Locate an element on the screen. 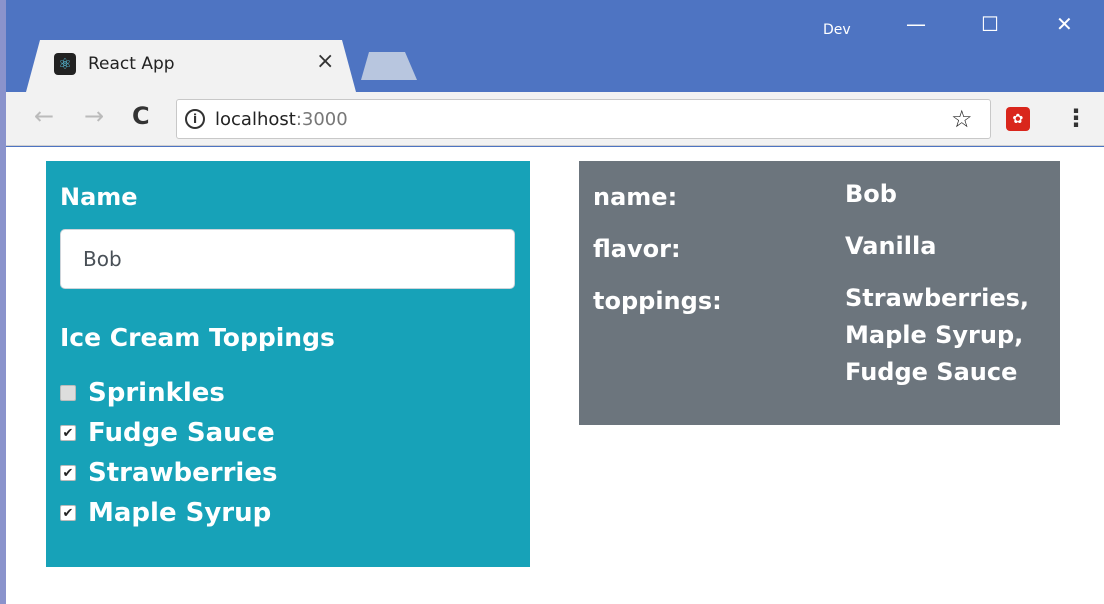 The width and height of the screenshot is (1104, 604). tab-title: React App is located at coordinates (131, 64).